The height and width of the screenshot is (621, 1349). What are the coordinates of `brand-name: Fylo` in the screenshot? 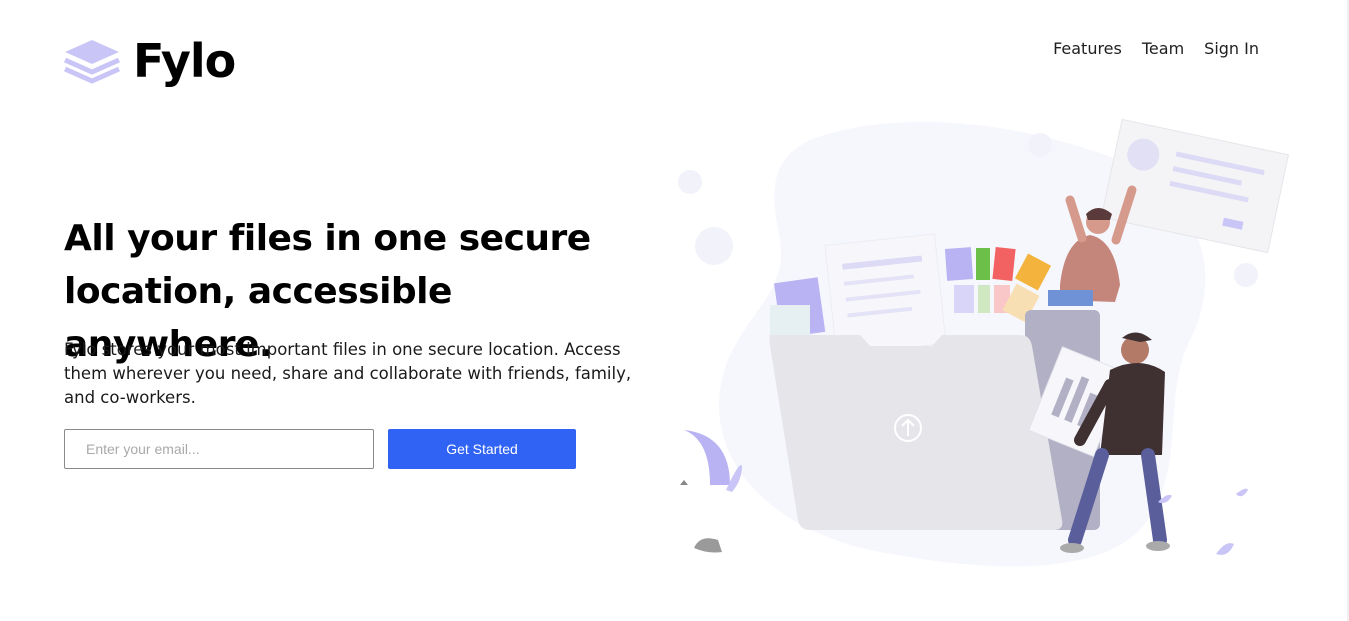 It's located at (184, 61).